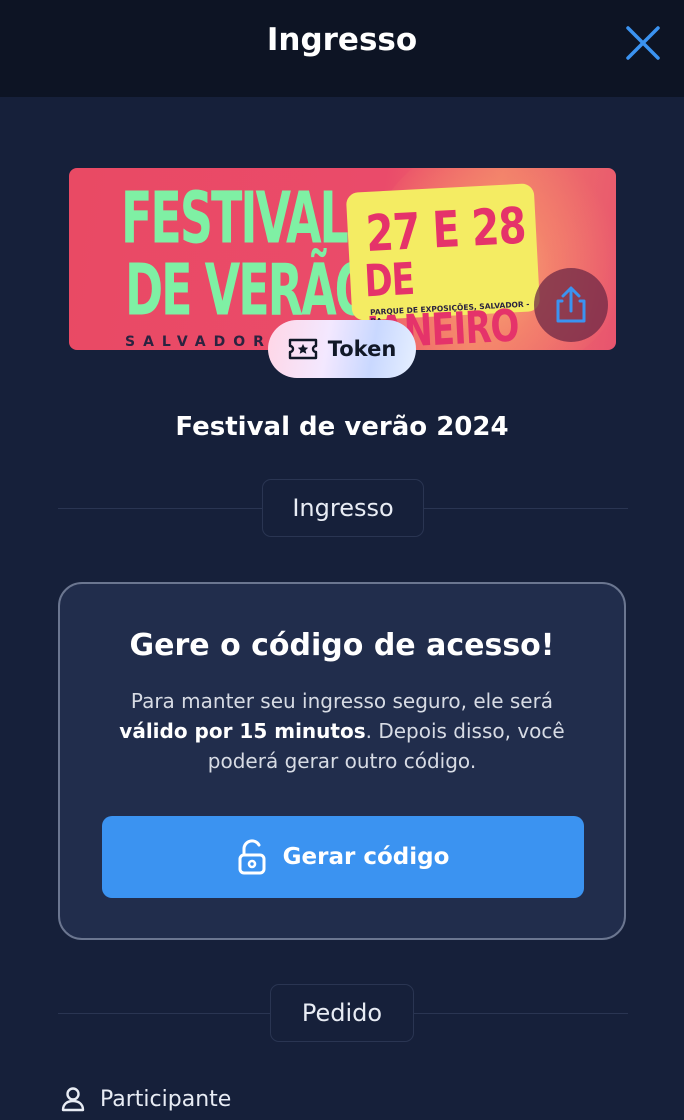 Image resolution: width=684 pixels, height=1120 pixels. I want to click on token-badge: Token, so click(342, 349).